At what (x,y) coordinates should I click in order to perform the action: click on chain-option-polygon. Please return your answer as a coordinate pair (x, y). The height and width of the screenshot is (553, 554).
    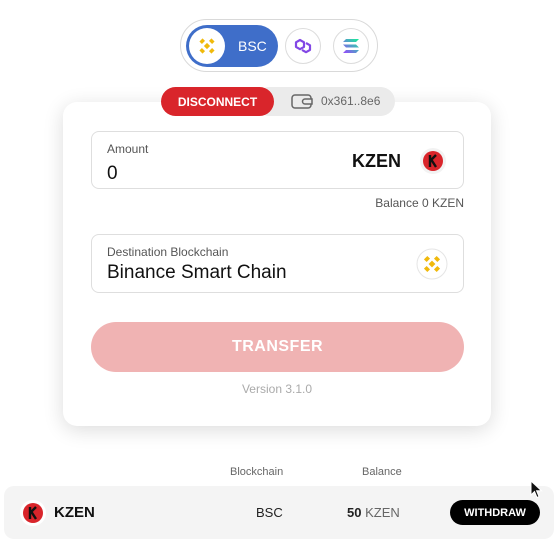
    Looking at the image, I should click on (303, 46).